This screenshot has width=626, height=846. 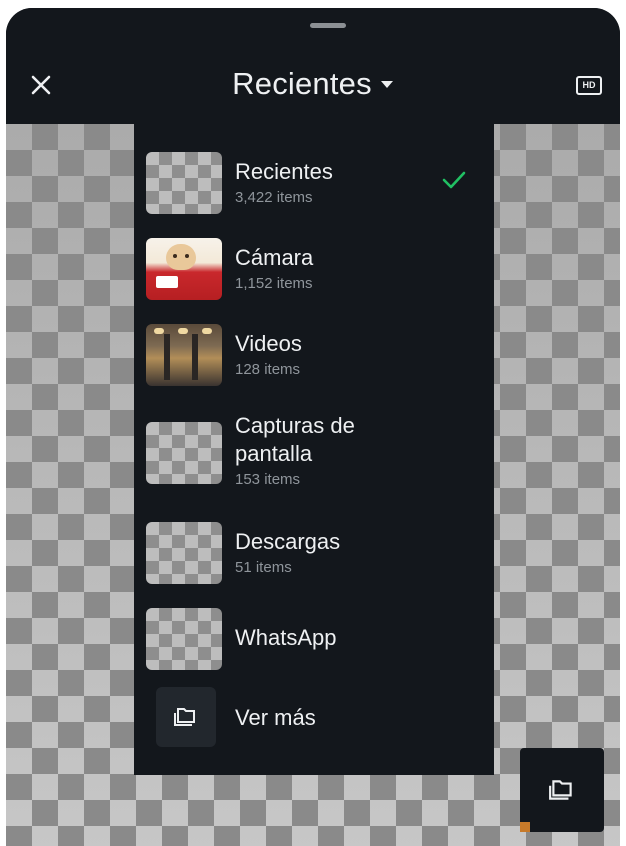 I want to click on folder-icon-box, so click(x=186, y=717).